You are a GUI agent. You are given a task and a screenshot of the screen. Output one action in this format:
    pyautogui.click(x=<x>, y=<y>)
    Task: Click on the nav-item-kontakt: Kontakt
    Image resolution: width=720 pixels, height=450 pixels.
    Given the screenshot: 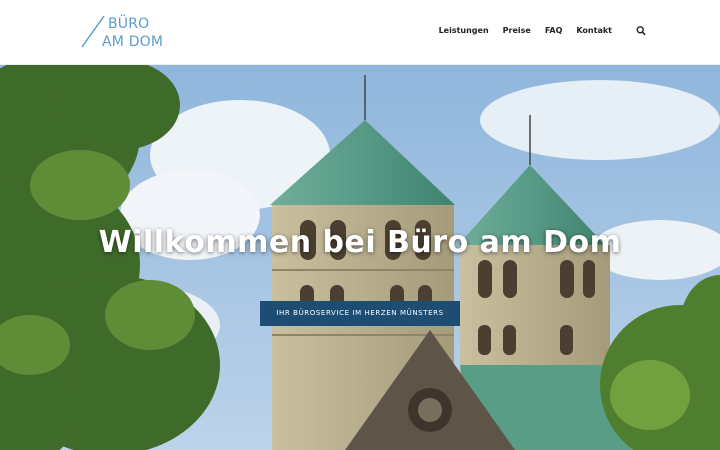 What is the action you would take?
    pyautogui.click(x=594, y=31)
    